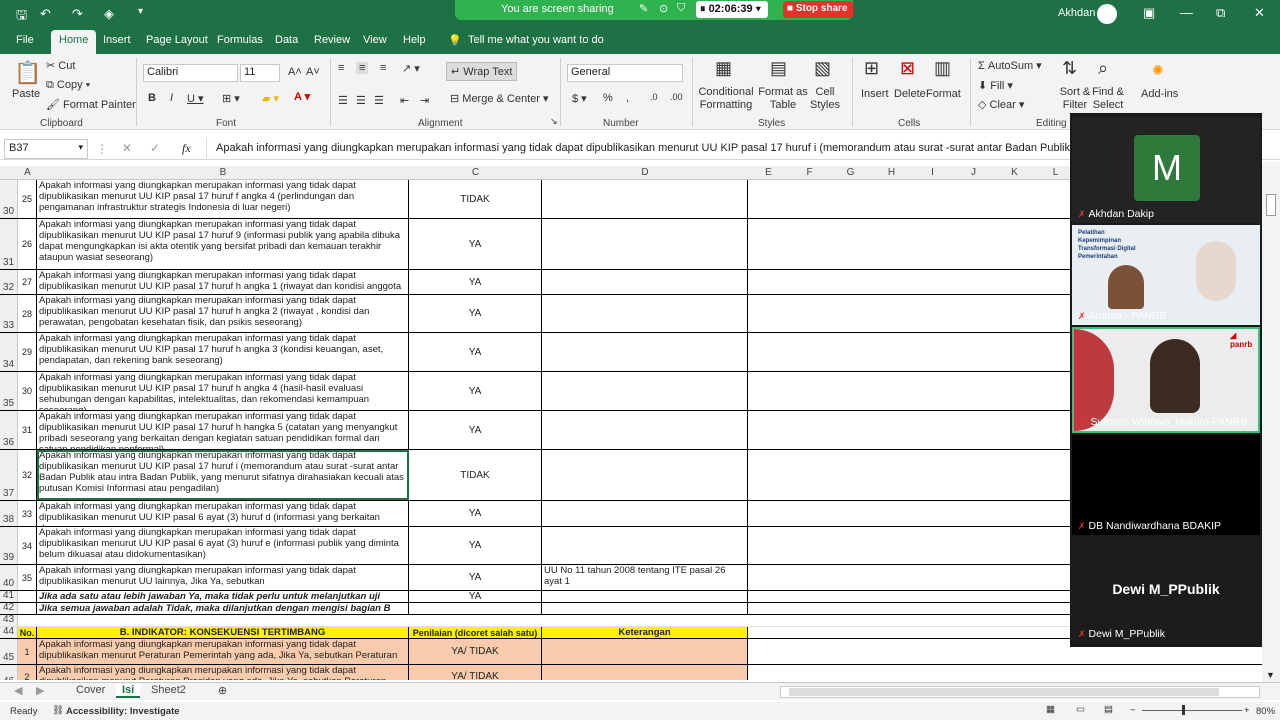 The width and height of the screenshot is (1280, 720). I want to click on cell-answer, so click(475, 608).